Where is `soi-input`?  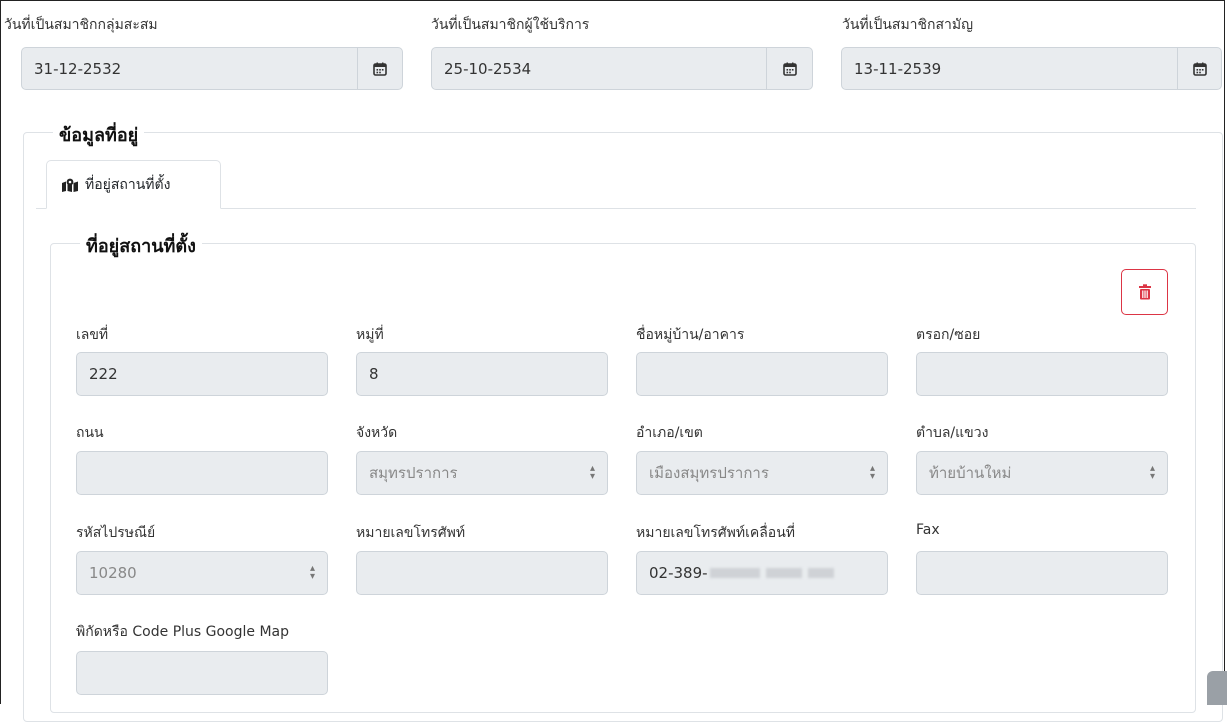
soi-input is located at coordinates (1042, 374).